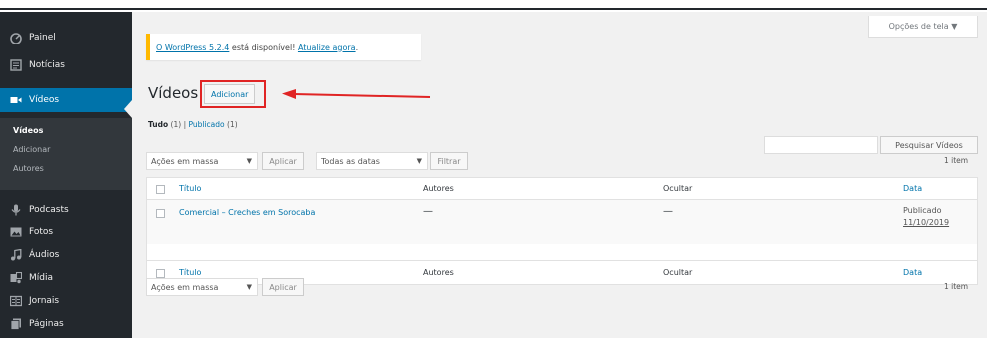 The width and height of the screenshot is (987, 338). What do you see at coordinates (231, 124) in the screenshot?
I see `filter-published-count: (1)` at bounding box center [231, 124].